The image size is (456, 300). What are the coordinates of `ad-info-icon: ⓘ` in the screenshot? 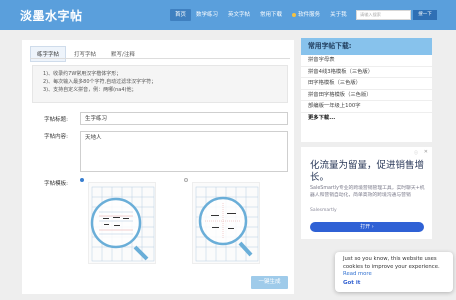 It's located at (416, 153).